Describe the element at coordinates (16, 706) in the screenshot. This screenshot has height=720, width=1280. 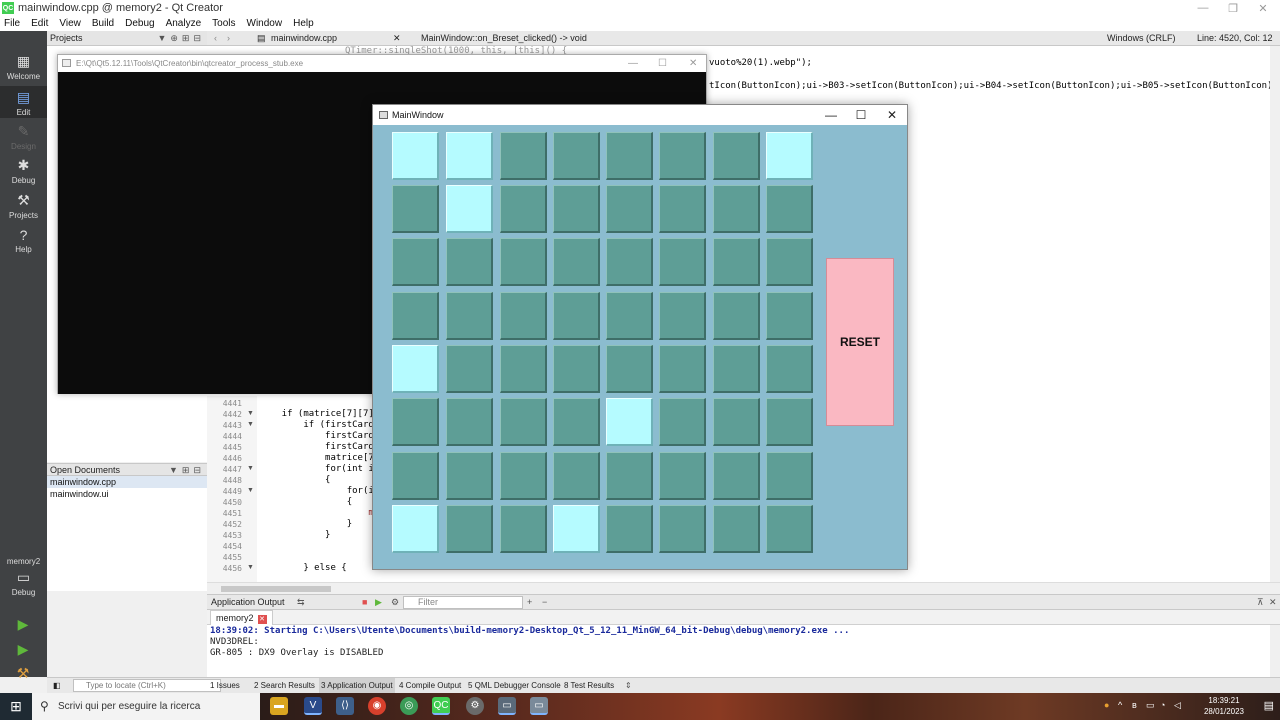
I see `windows-start-icon: ⊞` at that location.